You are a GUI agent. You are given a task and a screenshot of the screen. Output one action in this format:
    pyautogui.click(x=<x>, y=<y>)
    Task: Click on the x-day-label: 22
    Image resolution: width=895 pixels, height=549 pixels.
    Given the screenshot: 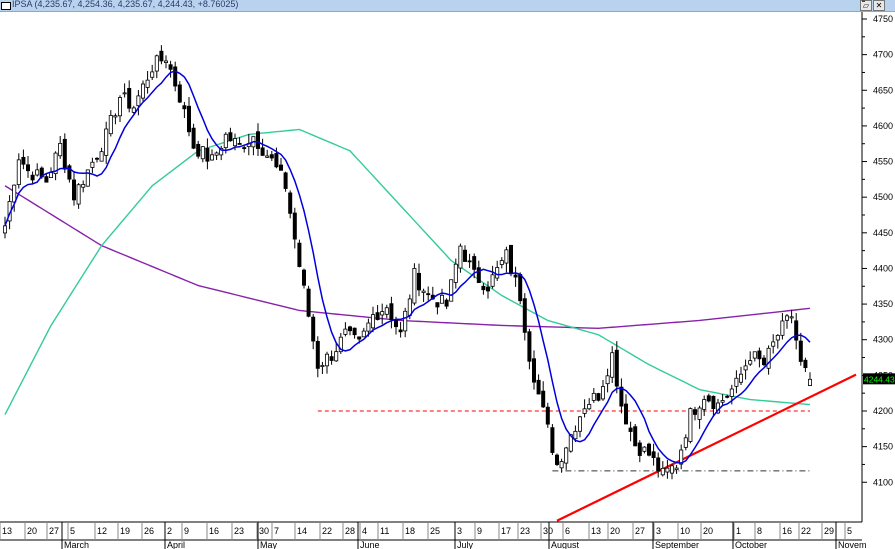 What is the action you would take?
    pyautogui.click(x=327, y=531)
    